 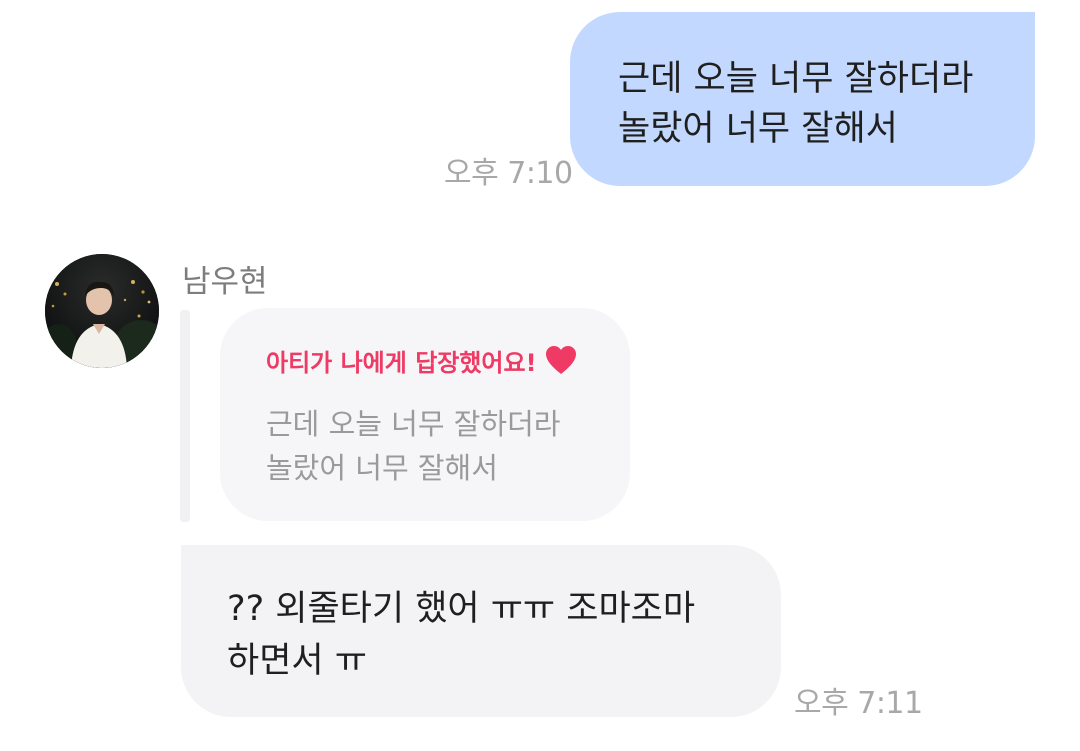 I want to click on message-line: ?? 외줄타기 했어 ㅠㅠ 조마조마, so click(x=461, y=609).